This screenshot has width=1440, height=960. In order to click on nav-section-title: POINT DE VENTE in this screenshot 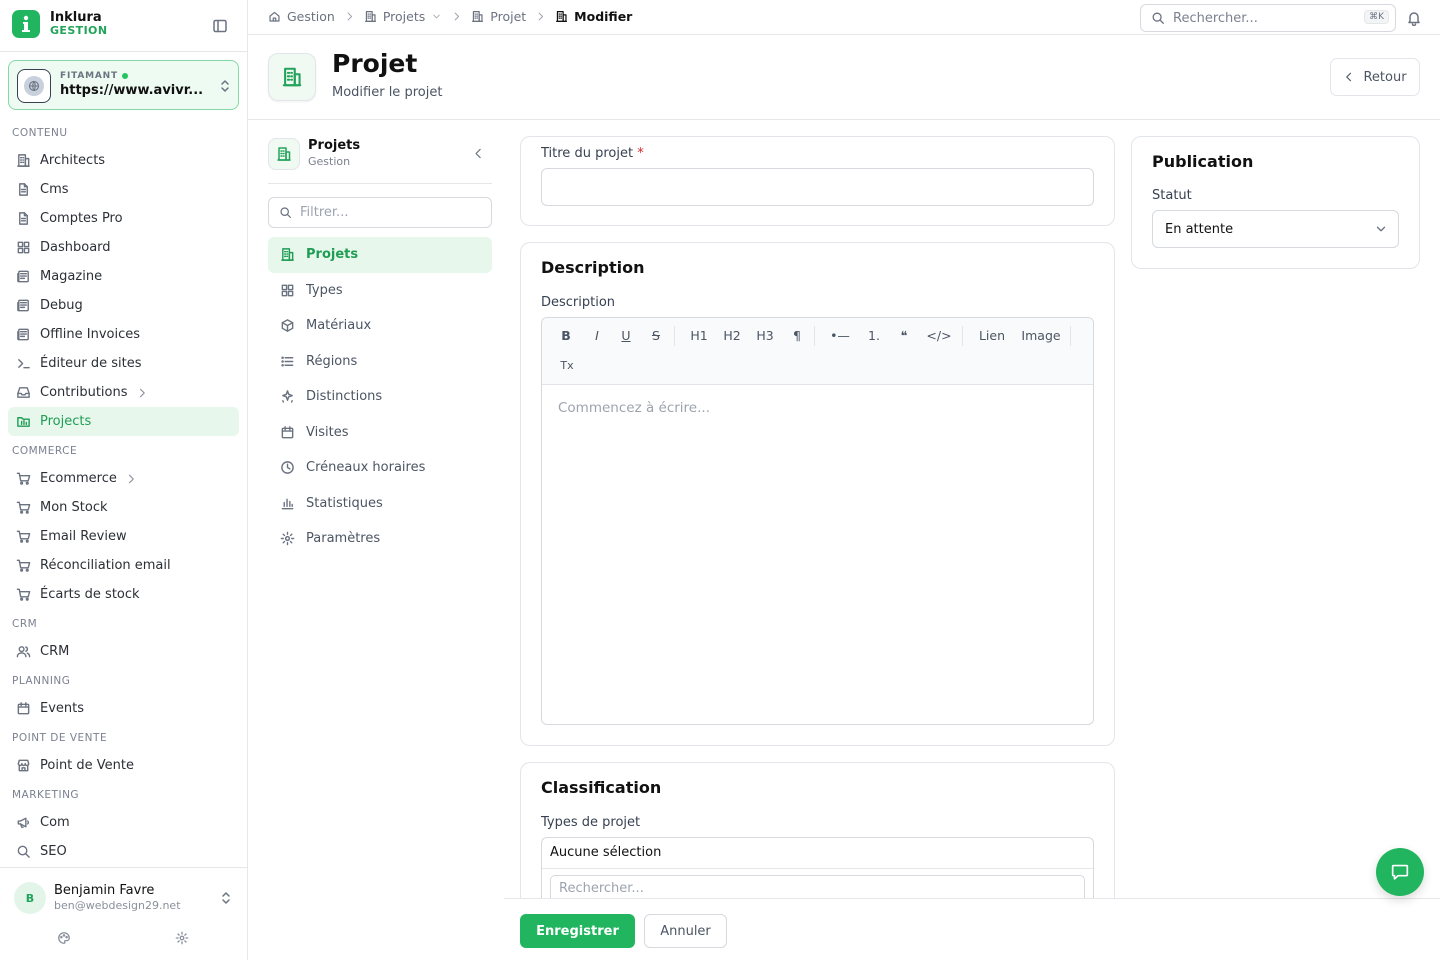, I will do `click(60, 738)`.